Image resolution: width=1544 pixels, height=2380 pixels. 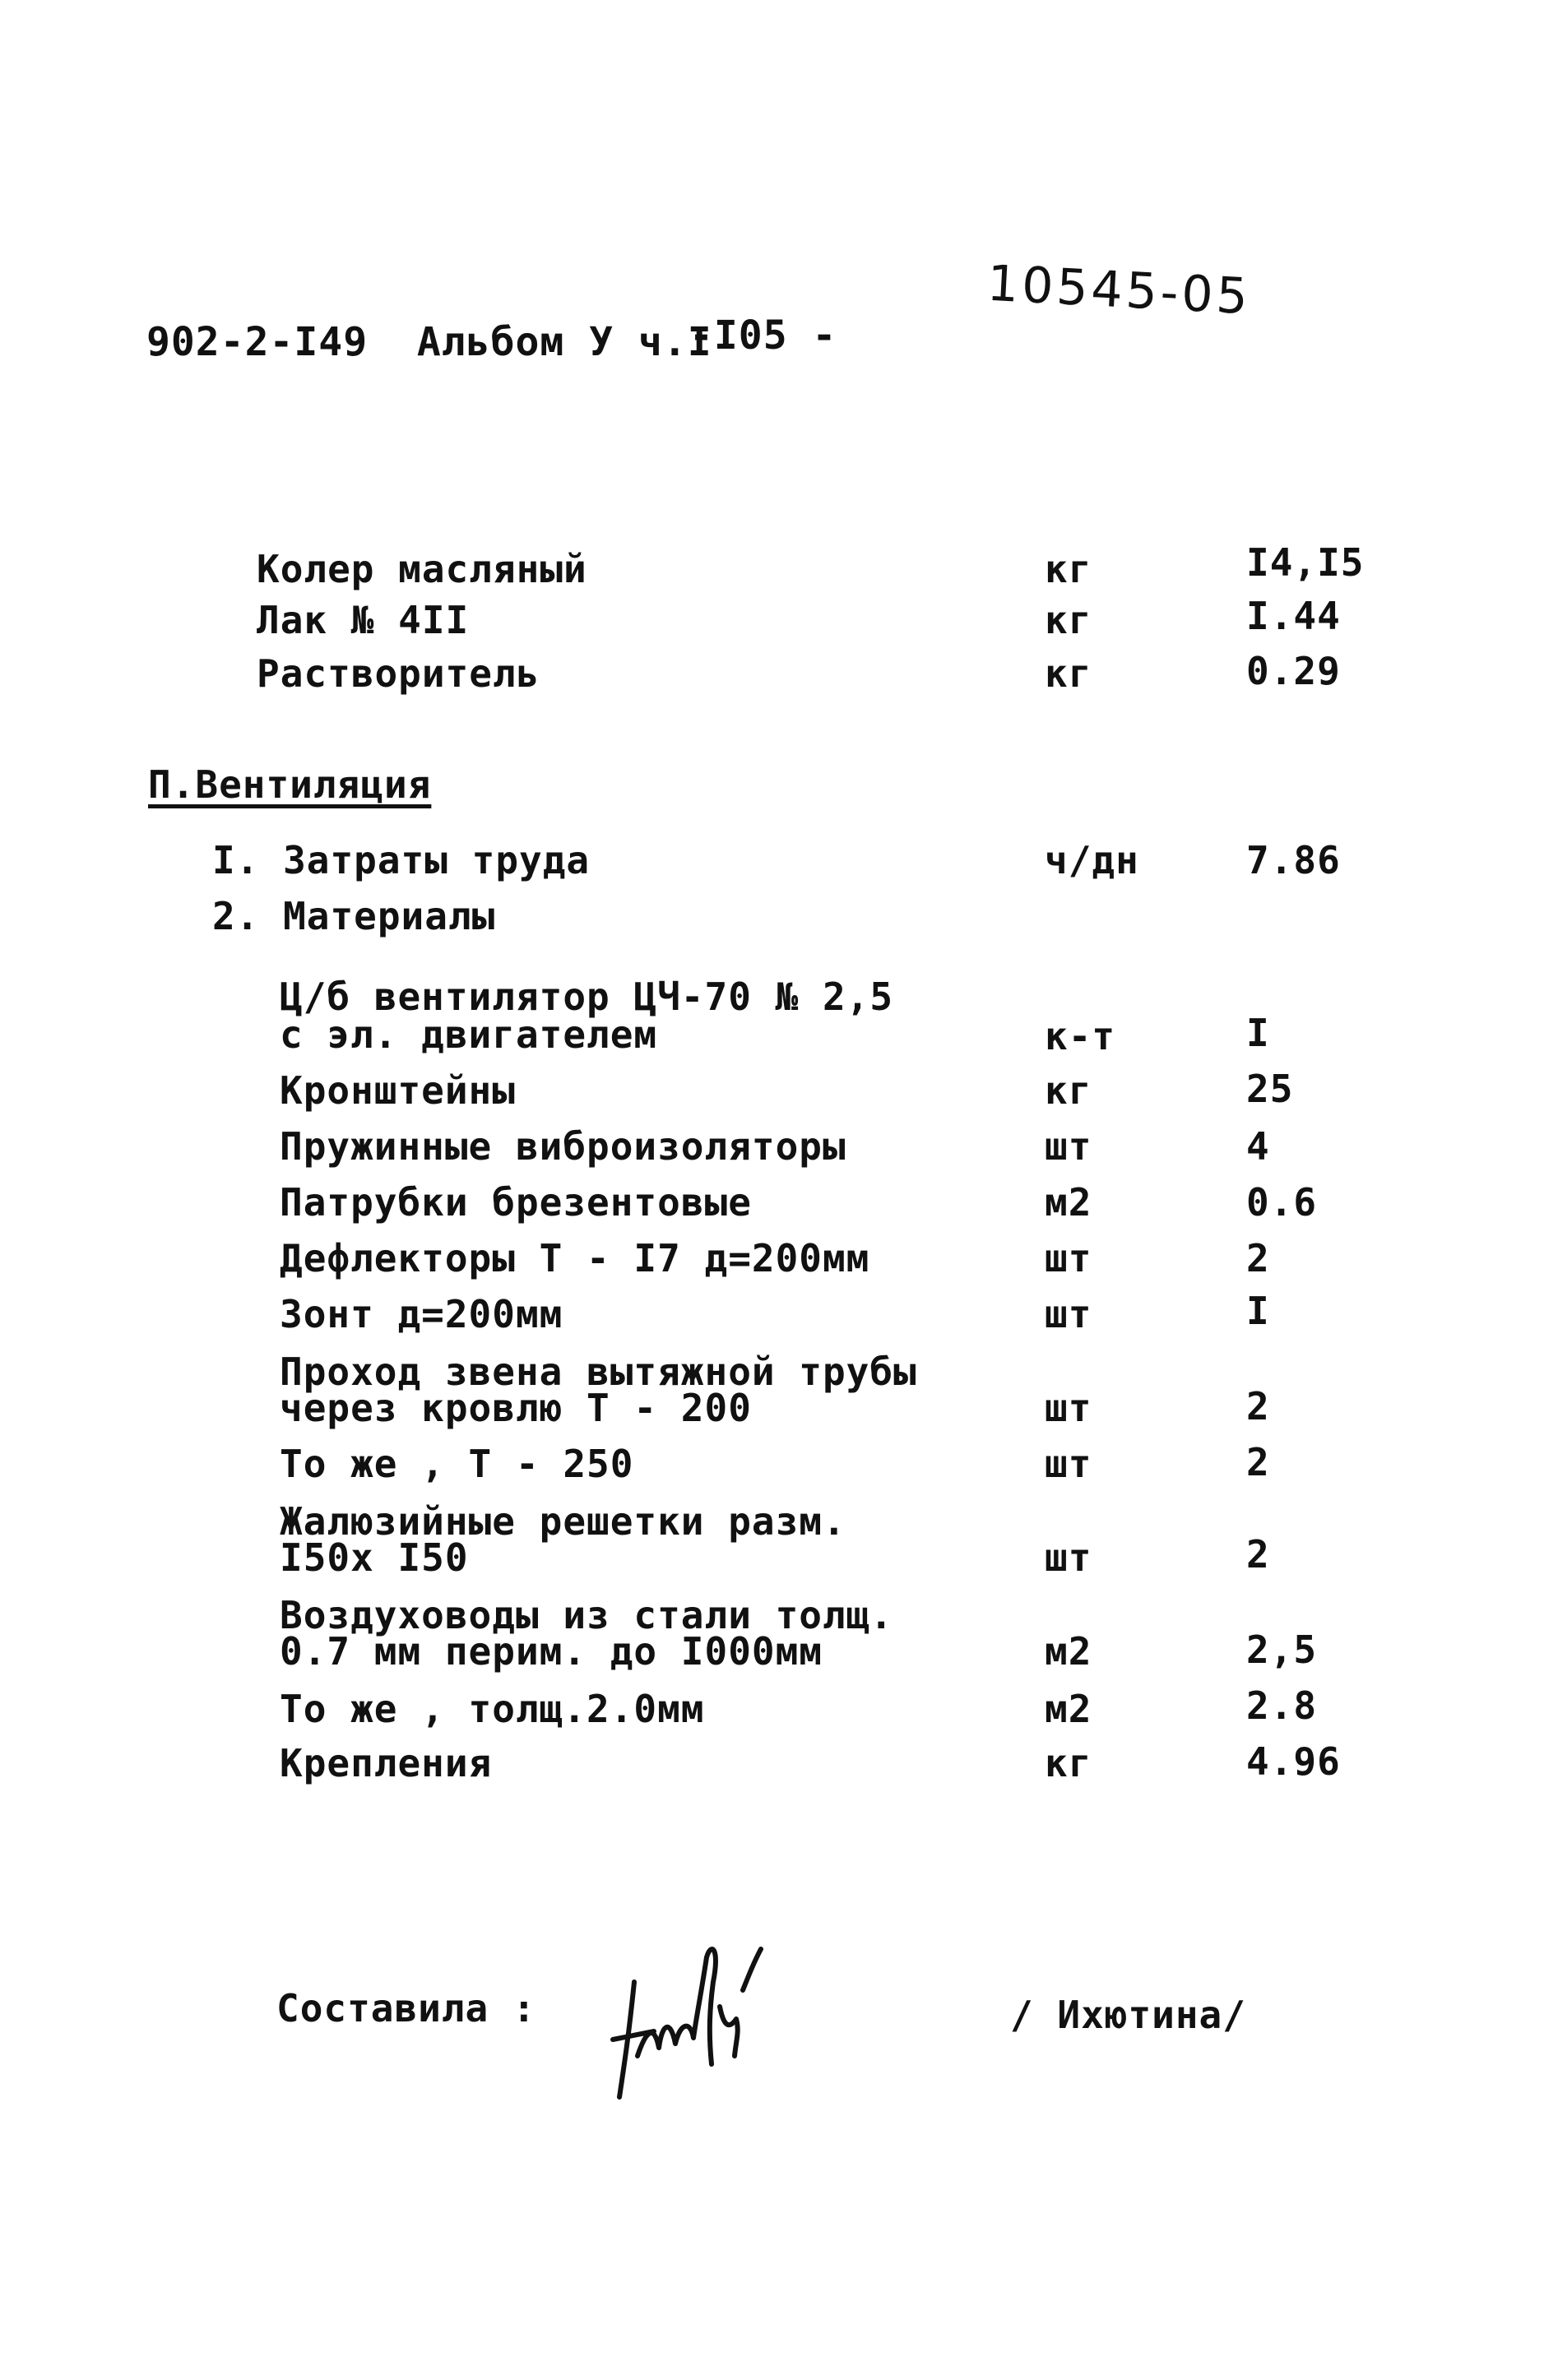 What do you see at coordinates (563, 1146) in the screenshot?
I see `item-name: Пружинные виброизоляторы` at bounding box center [563, 1146].